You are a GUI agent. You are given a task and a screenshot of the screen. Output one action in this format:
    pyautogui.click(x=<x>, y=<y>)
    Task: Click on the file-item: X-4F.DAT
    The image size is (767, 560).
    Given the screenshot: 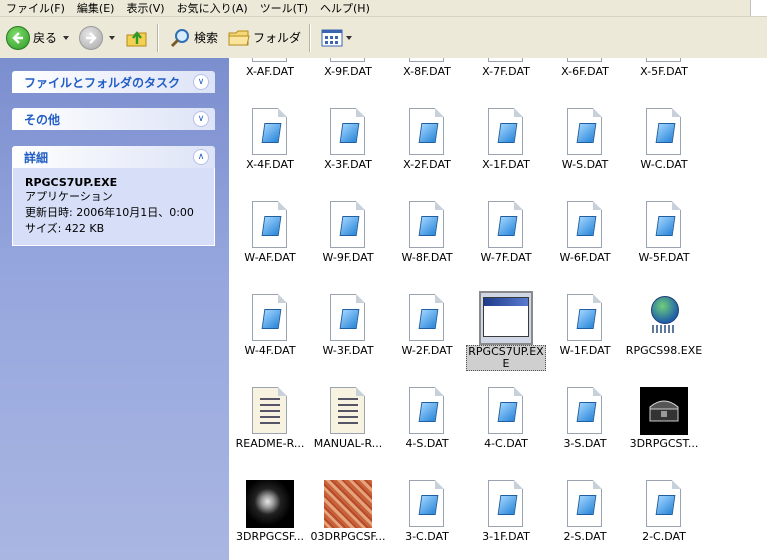 What is the action you would take?
    pyautogui.click(x=270, y=150)
    